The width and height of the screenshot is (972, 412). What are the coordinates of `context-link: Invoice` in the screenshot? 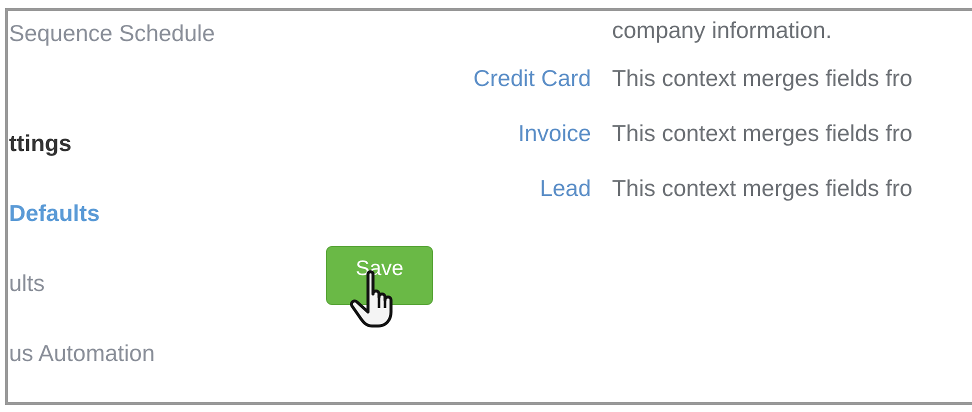 It's located at (451, 133).